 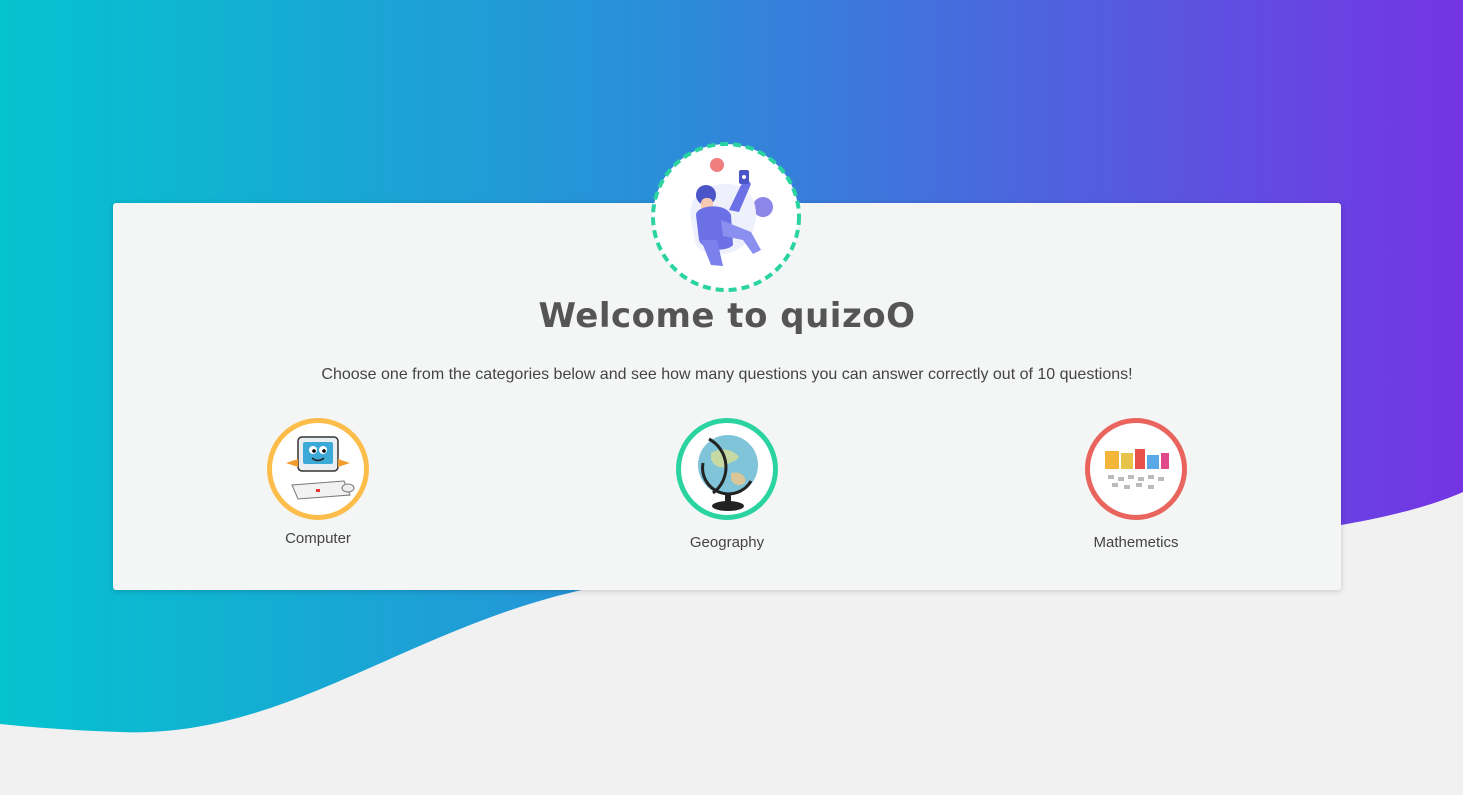 I want to click on computer-icon, so click(x=320, y=468).